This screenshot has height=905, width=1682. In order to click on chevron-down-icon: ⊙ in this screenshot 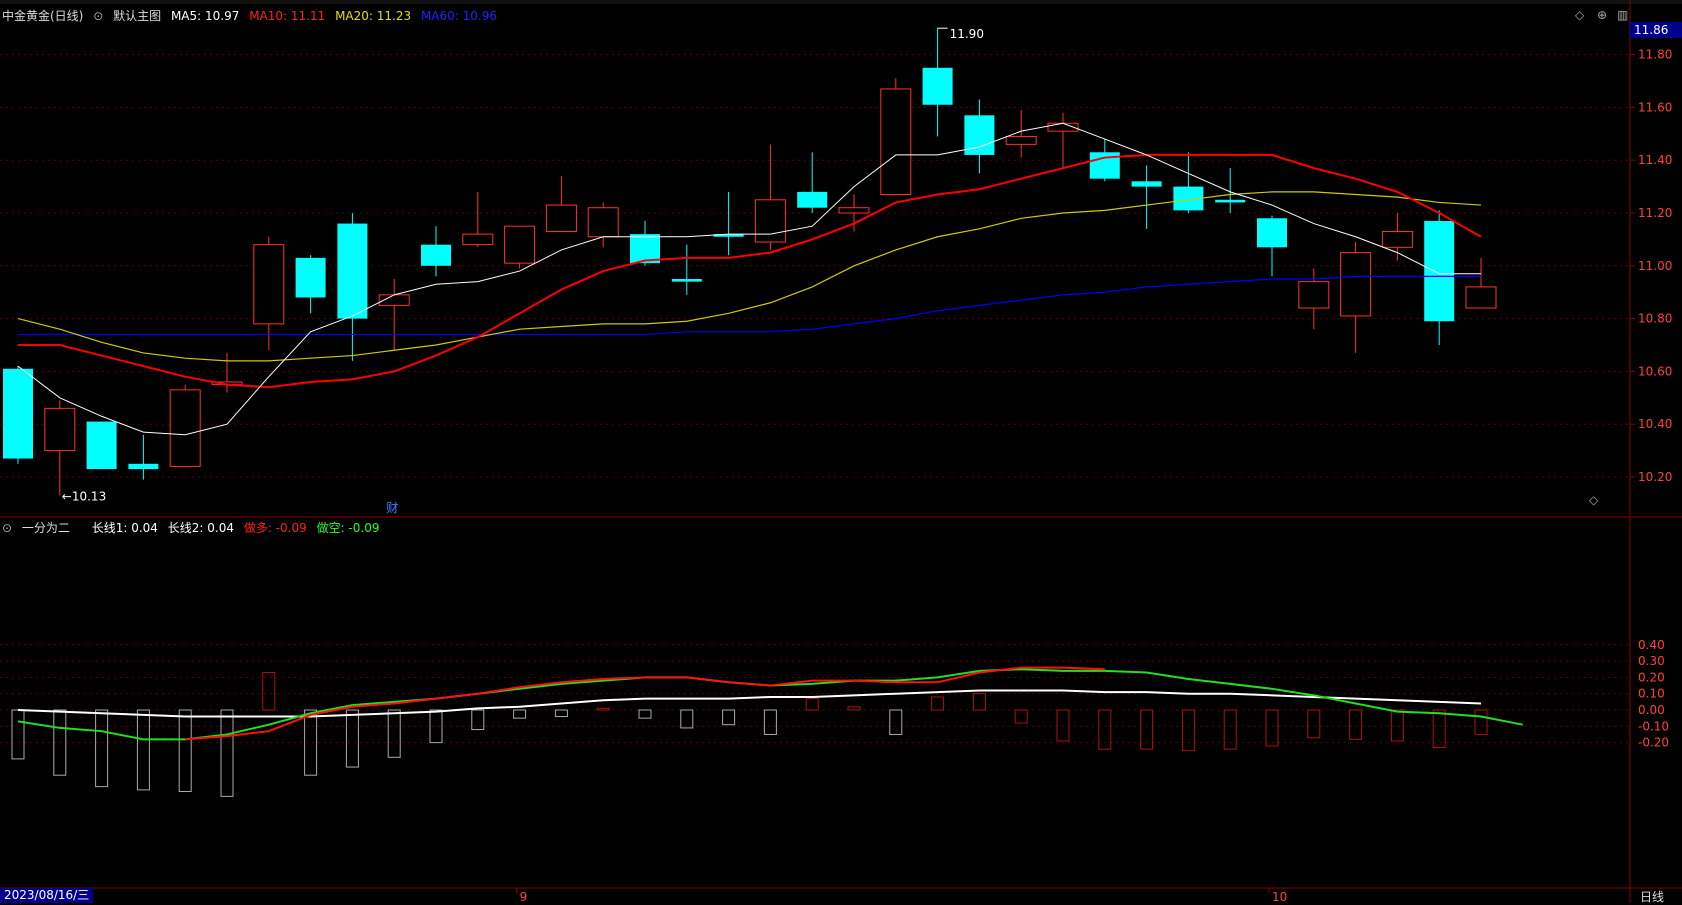, I will do `click(98, 16)`.